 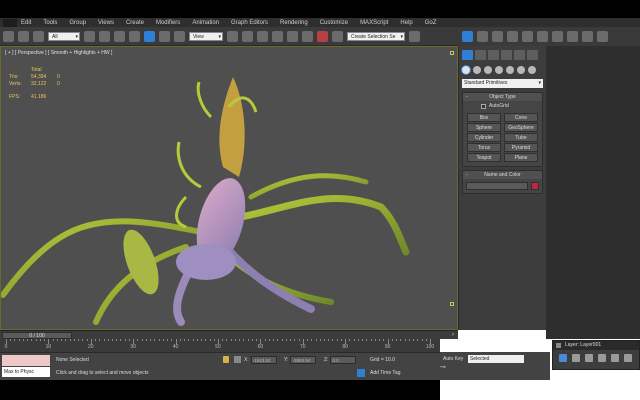 What do you see at coordinates (220, 345) in the screenshot?
I see `track-bar: 0 10 20 30 40 50 60 70 80 90 100` at bounding box center [220, 345].